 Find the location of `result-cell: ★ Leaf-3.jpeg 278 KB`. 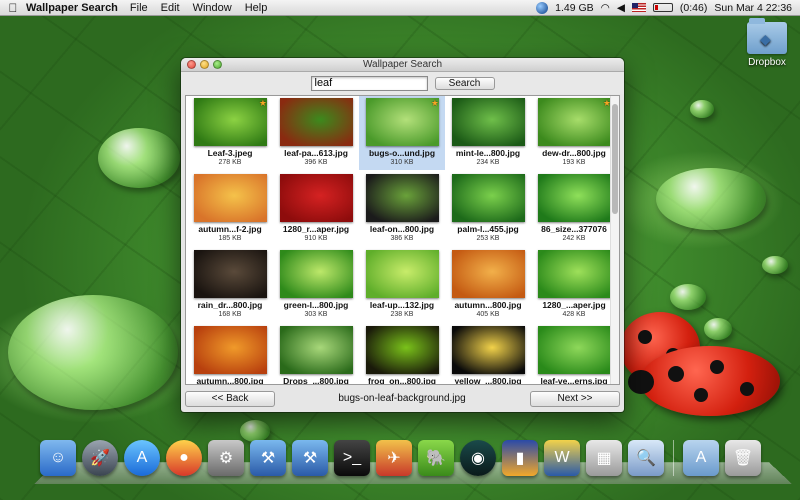

result-cell: ★ Leaf-3.jpeg 278 KB is located at coordinates (230, 133).